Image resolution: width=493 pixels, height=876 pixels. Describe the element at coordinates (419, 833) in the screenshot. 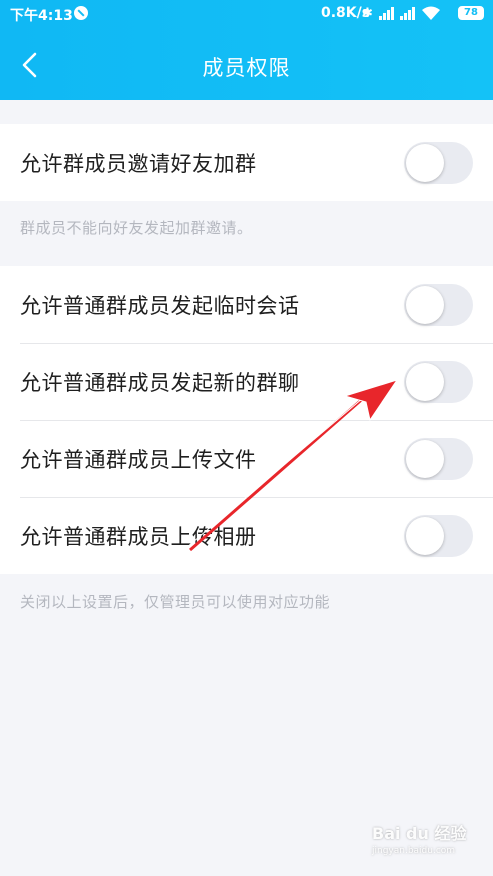

I see `watermark-text: Bai du 经验` at that location.